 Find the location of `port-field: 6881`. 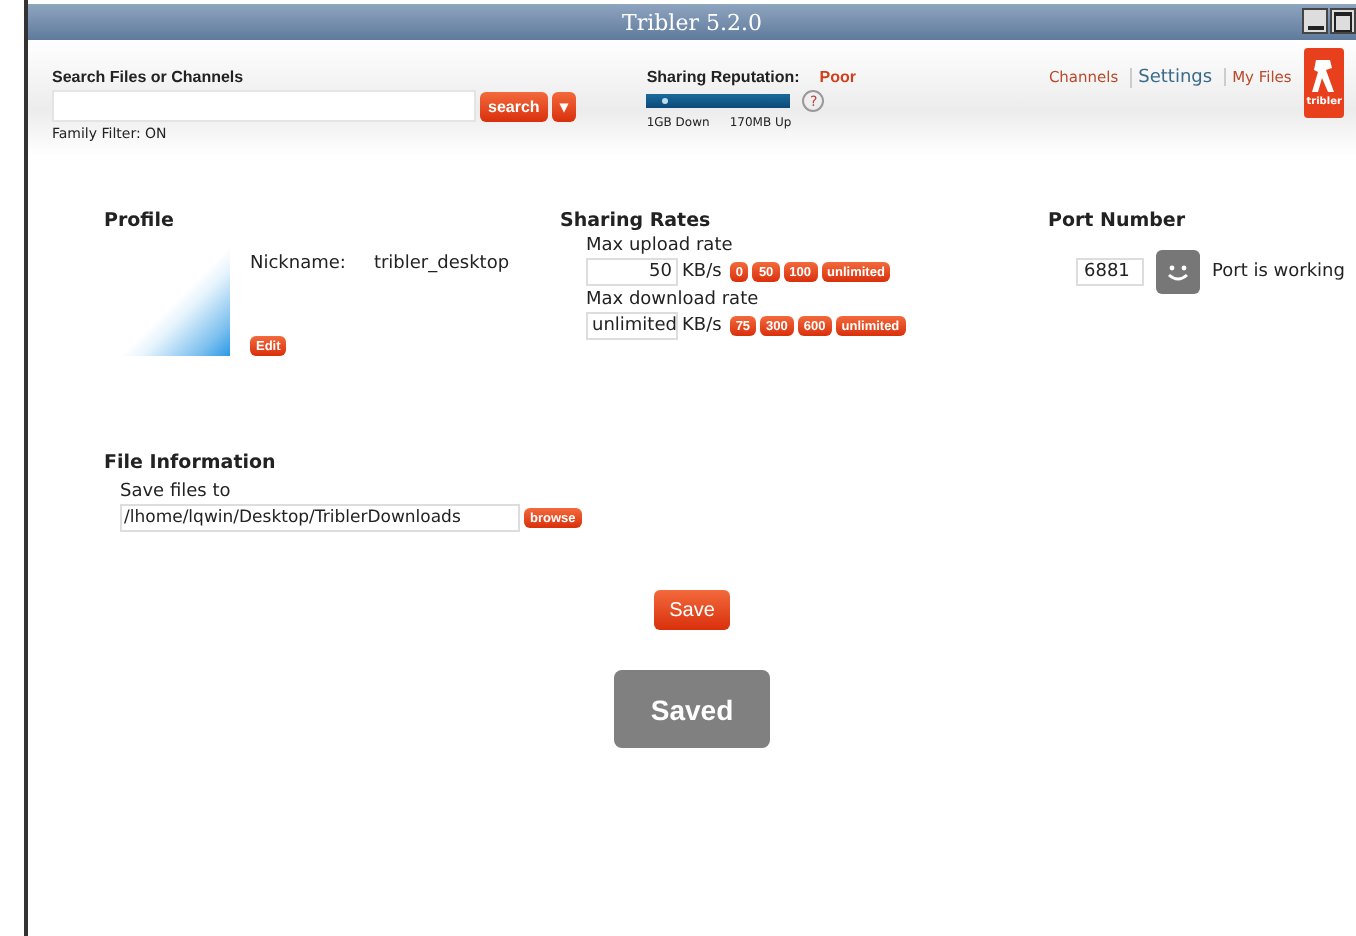

port-field: 6881 is located at coordinates (1110, 272).